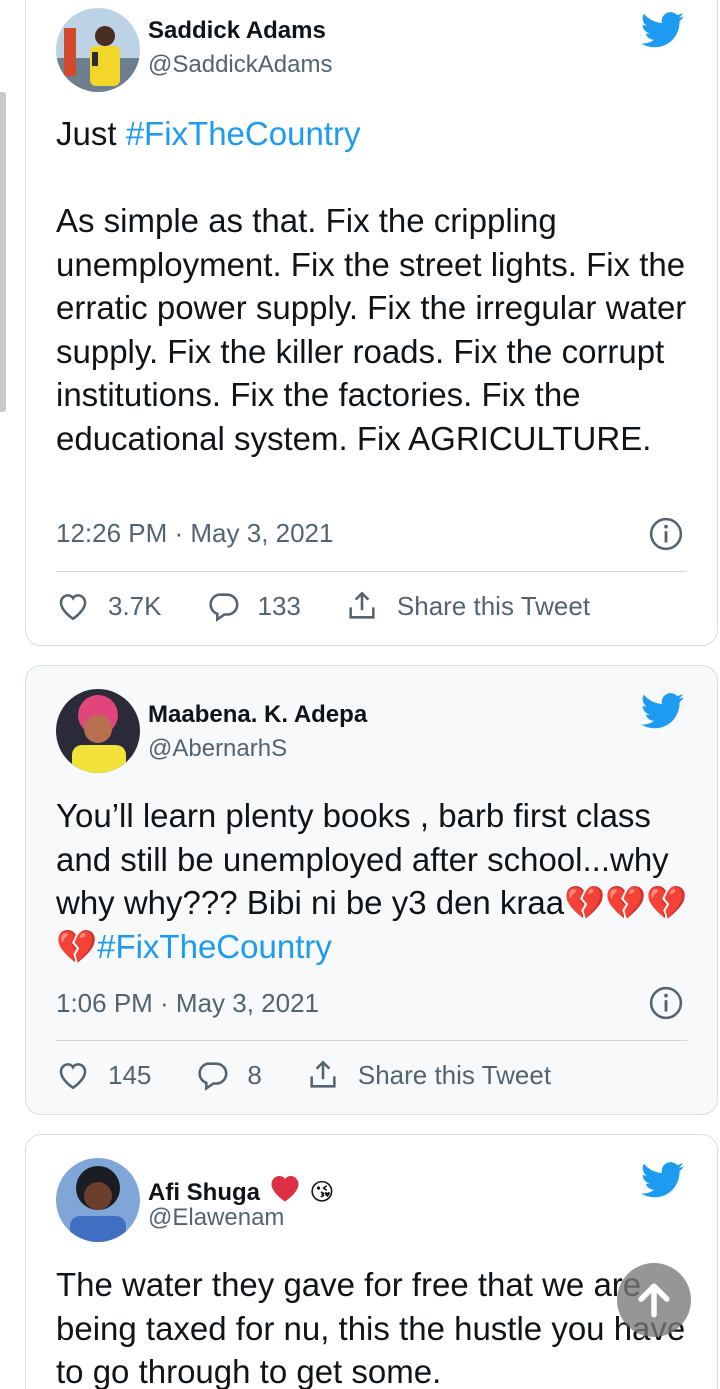 The height and width of the screenshot is (1389, 720). Describe the element at coordinates (253, 606) in the screenshot. I see `reply-button: 133` at that location.